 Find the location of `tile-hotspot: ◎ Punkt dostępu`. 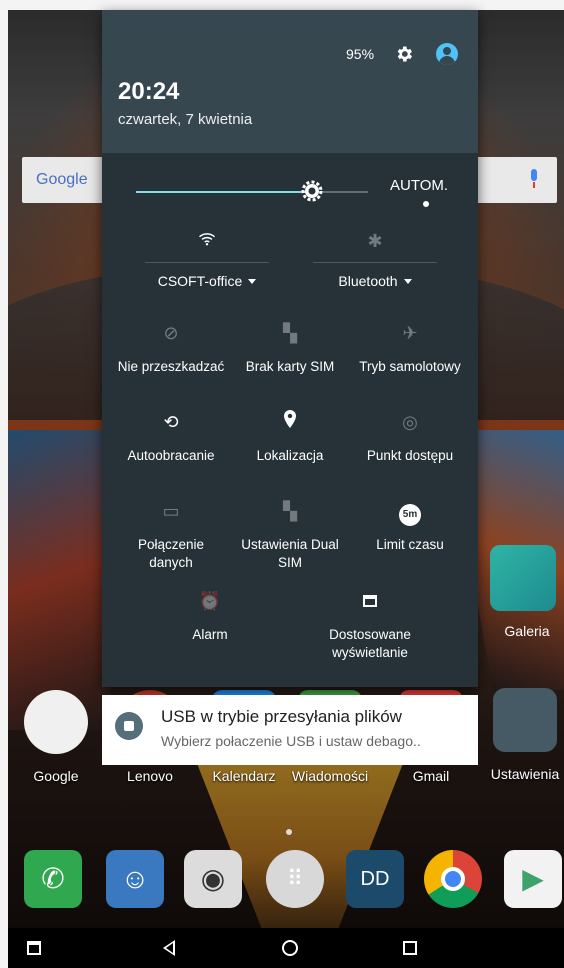

tile-hotspot: ◎ Punkt dostępu is located at coordinates (410, 437).